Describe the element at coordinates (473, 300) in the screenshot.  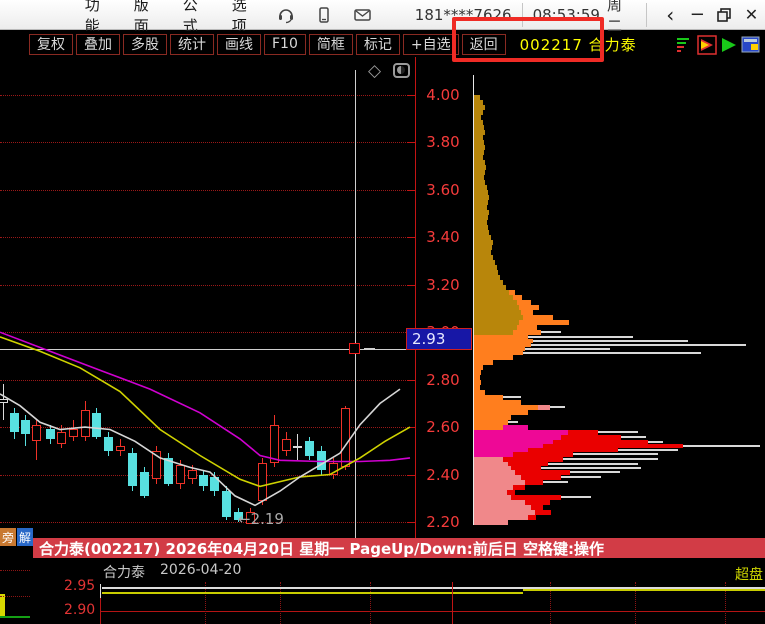
I see `profile-left-edge` at that location.